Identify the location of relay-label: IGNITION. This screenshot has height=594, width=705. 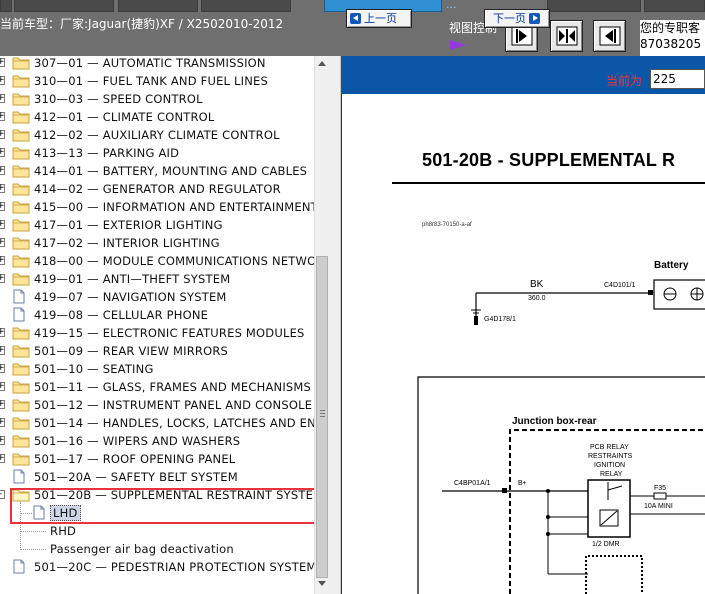
(609, 465).